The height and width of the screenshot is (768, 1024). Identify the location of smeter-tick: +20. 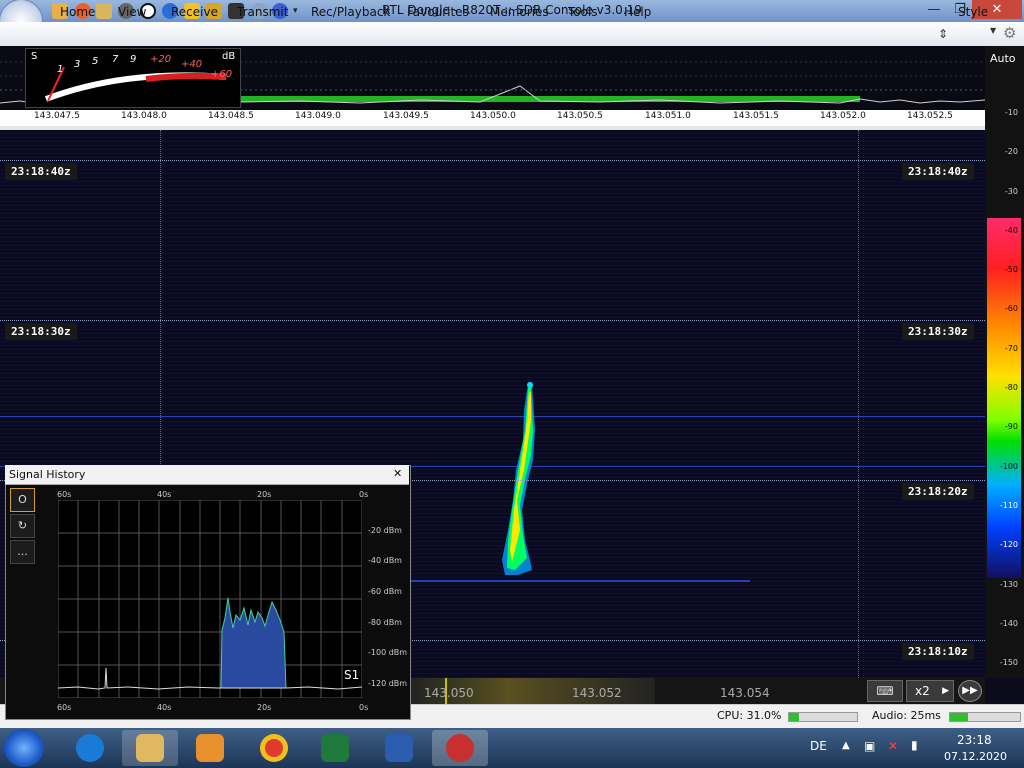
(161, 59).